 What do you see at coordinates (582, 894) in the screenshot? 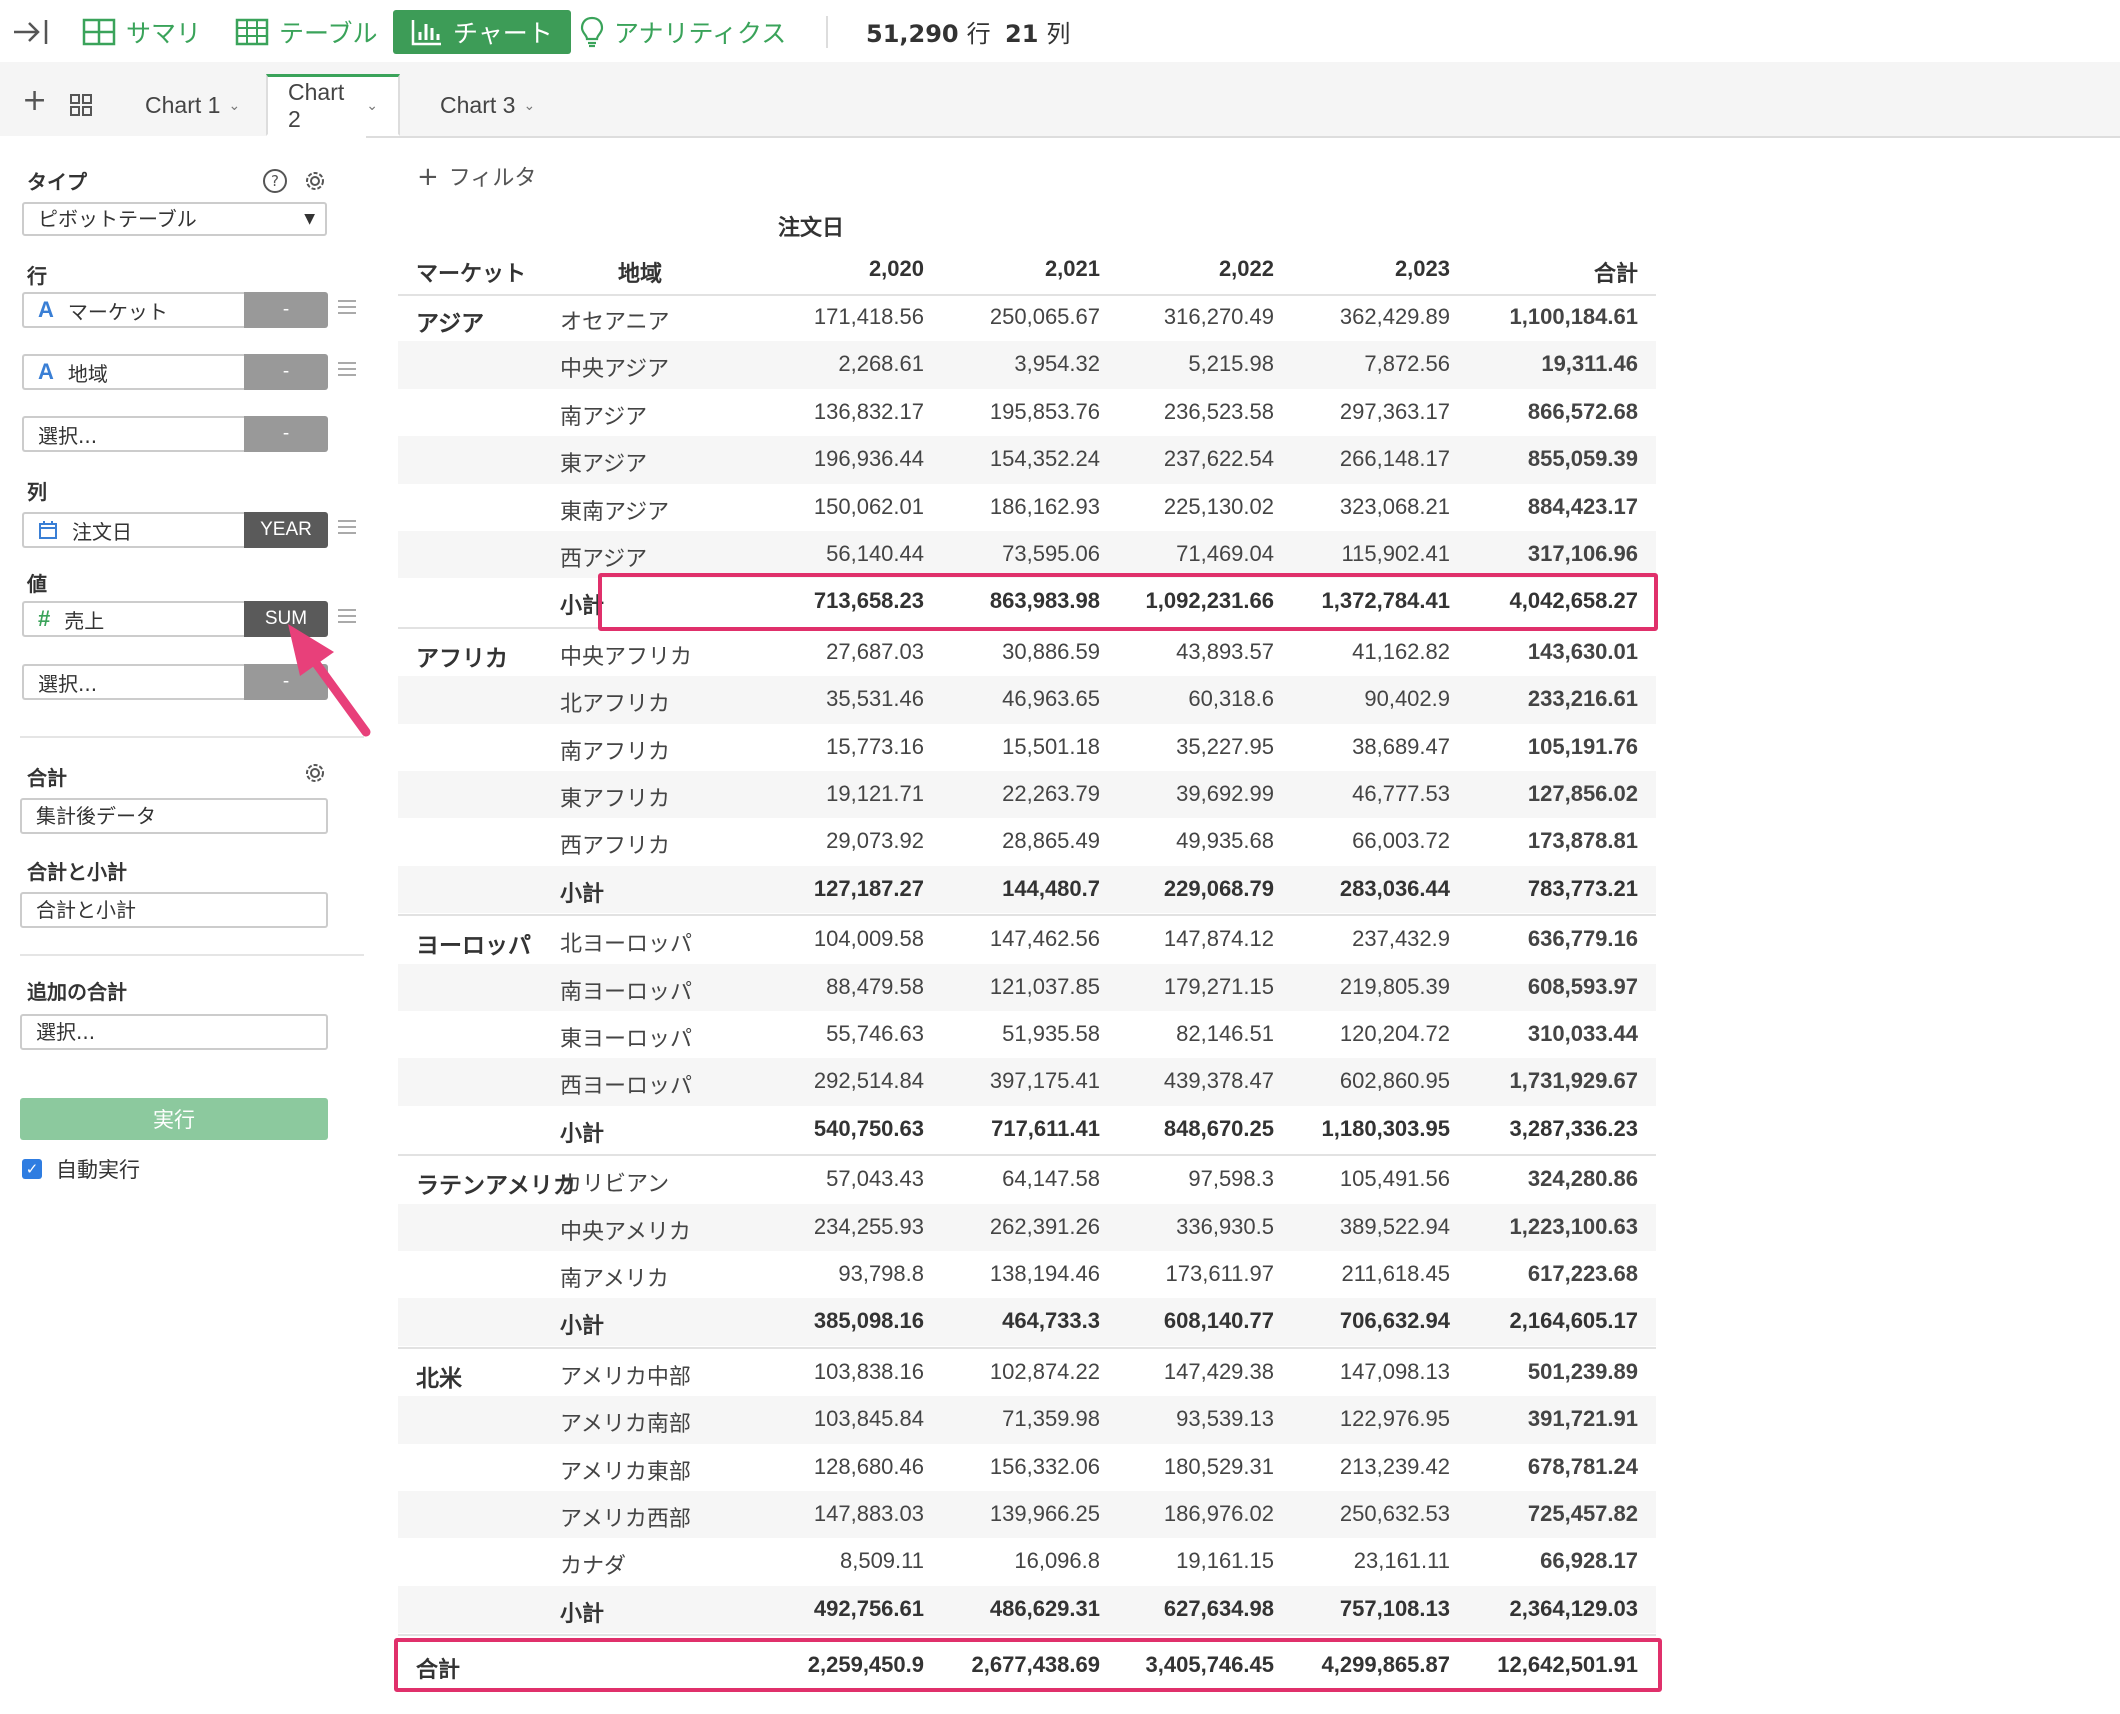
I see `region-cell: 小計` at bounding box center [582, 894].